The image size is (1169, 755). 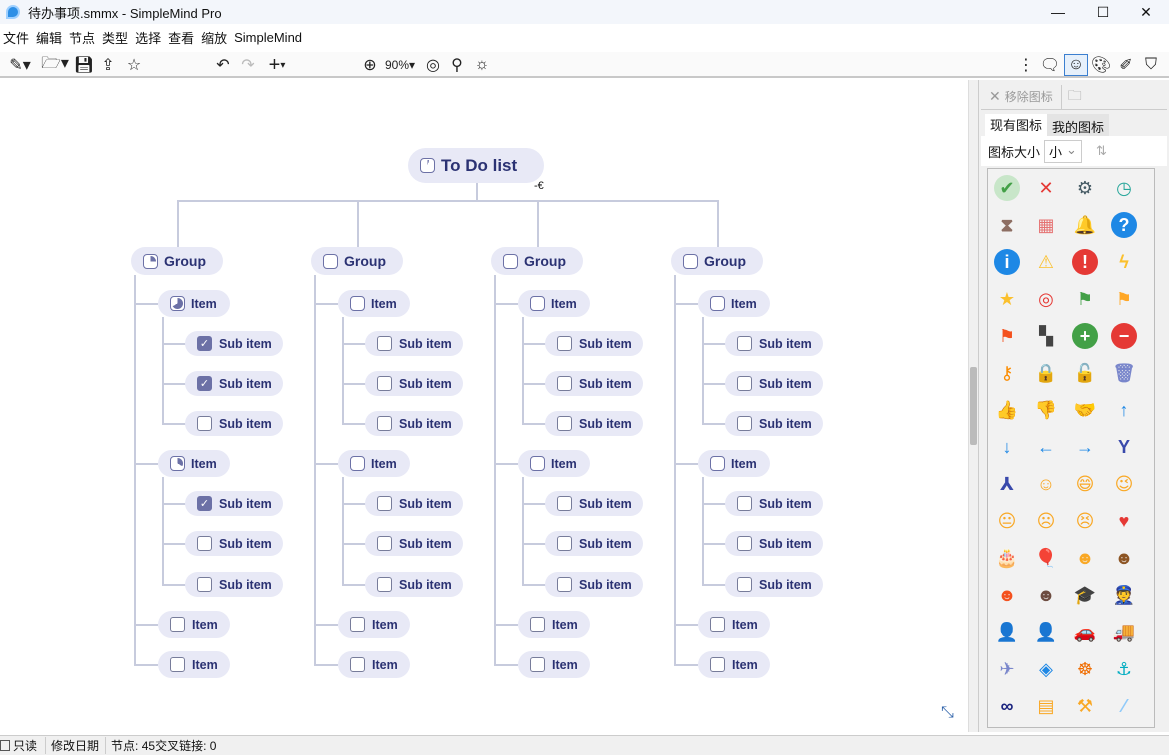 What do you see at coordinates (457, 65) in the screenshot?
I see `search-icon: ⚲` at bounding box center [457, 65].